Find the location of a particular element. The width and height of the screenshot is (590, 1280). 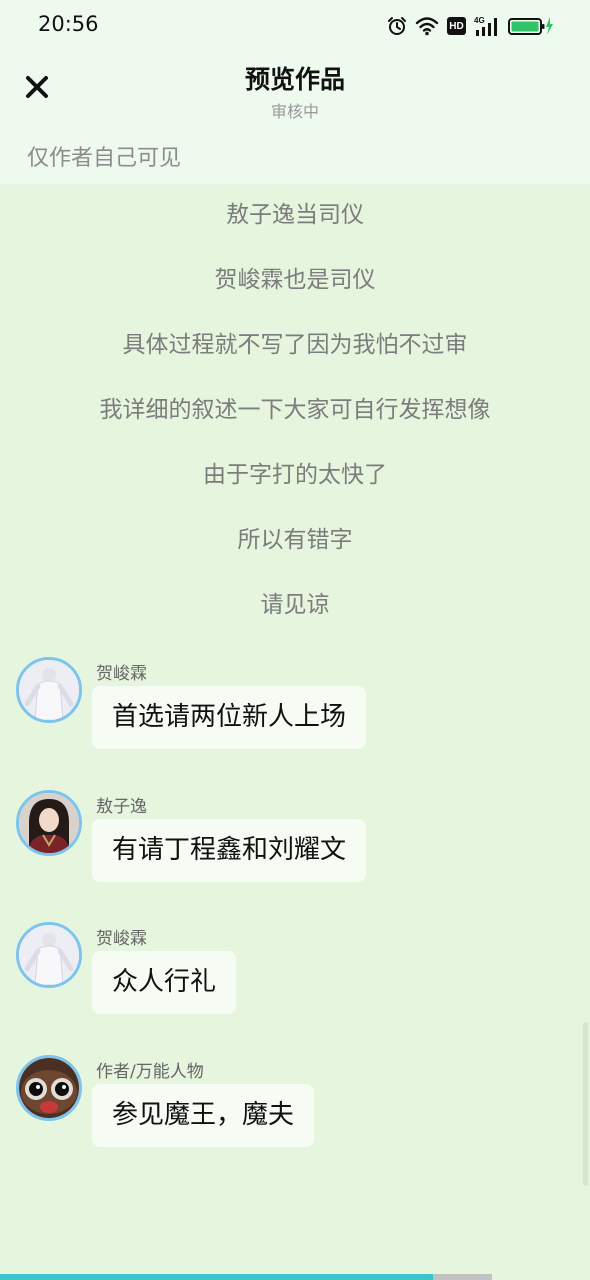

narration-line: 由于字打的太快了 is located at coordinates (295, 475).